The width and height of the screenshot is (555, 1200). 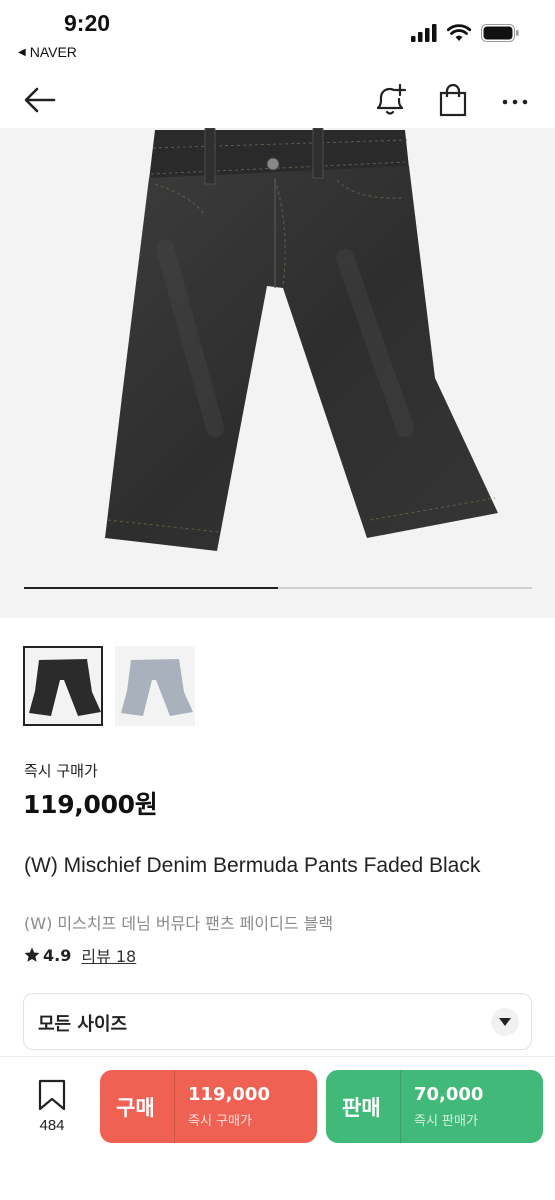 What do you see at coordinates (361, 1108) in the screenshot?
I see `sell-button-label: 판매` at bounding box center [361, 1108].